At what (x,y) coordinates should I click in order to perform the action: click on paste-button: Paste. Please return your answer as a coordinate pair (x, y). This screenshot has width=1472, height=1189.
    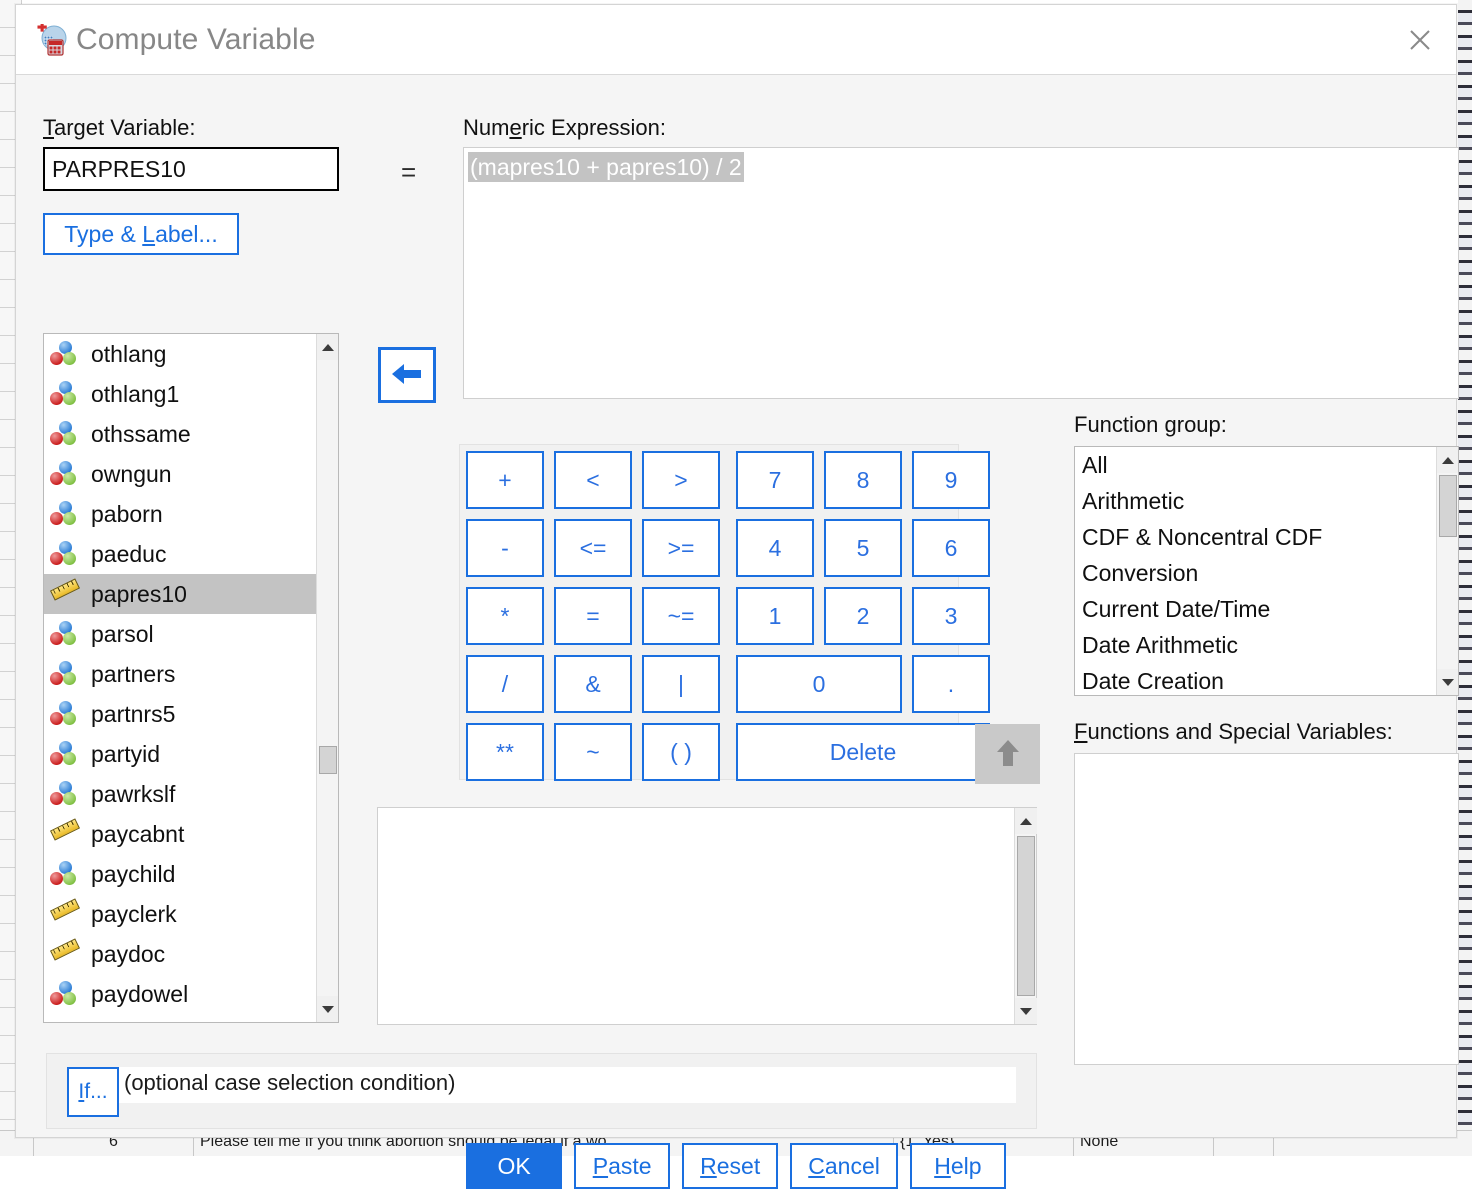
    Looking at the image, I should click on (622, 1166).